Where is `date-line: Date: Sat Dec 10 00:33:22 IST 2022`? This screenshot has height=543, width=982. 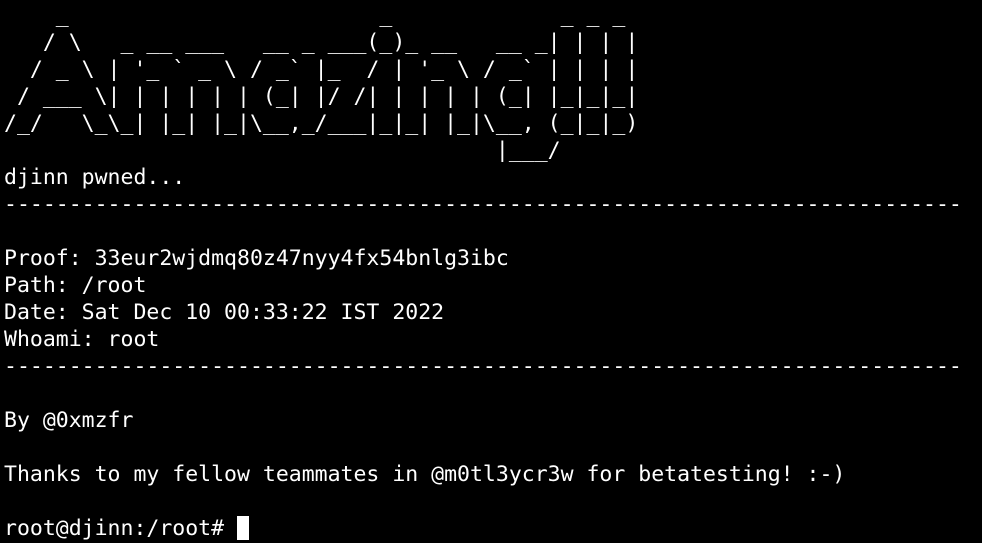 date-line: Date: Sat Dec 10 00:33:22 IST 2022 is located at coordinates (224, 312).